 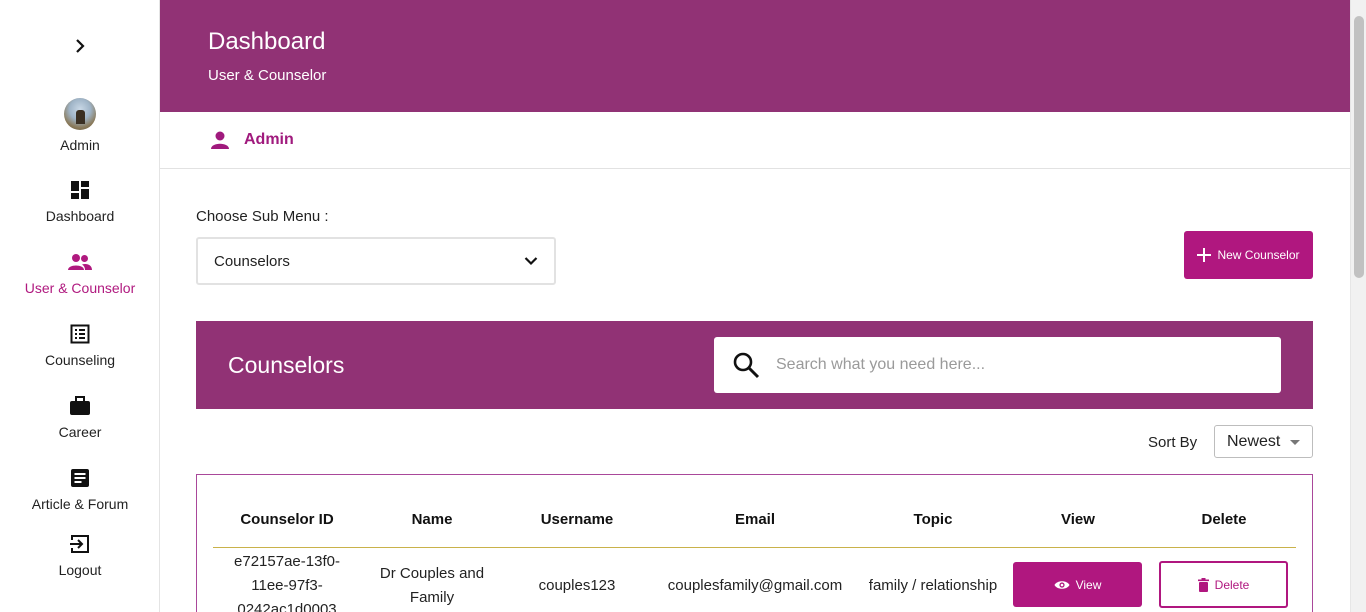 I want to click on page-title: Dashboard, so click(x=267, y=41).